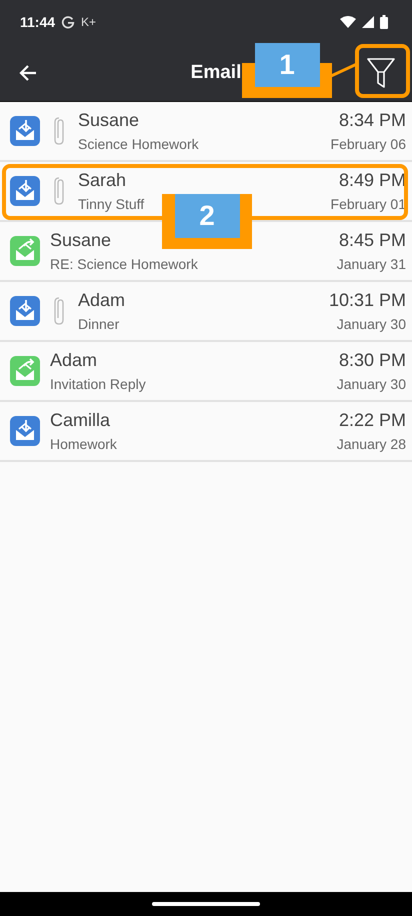  What do you see at coordinates (99, 324) in the screenshot?
I see `email-subject: Dinner` at bounding box center [99, 324].